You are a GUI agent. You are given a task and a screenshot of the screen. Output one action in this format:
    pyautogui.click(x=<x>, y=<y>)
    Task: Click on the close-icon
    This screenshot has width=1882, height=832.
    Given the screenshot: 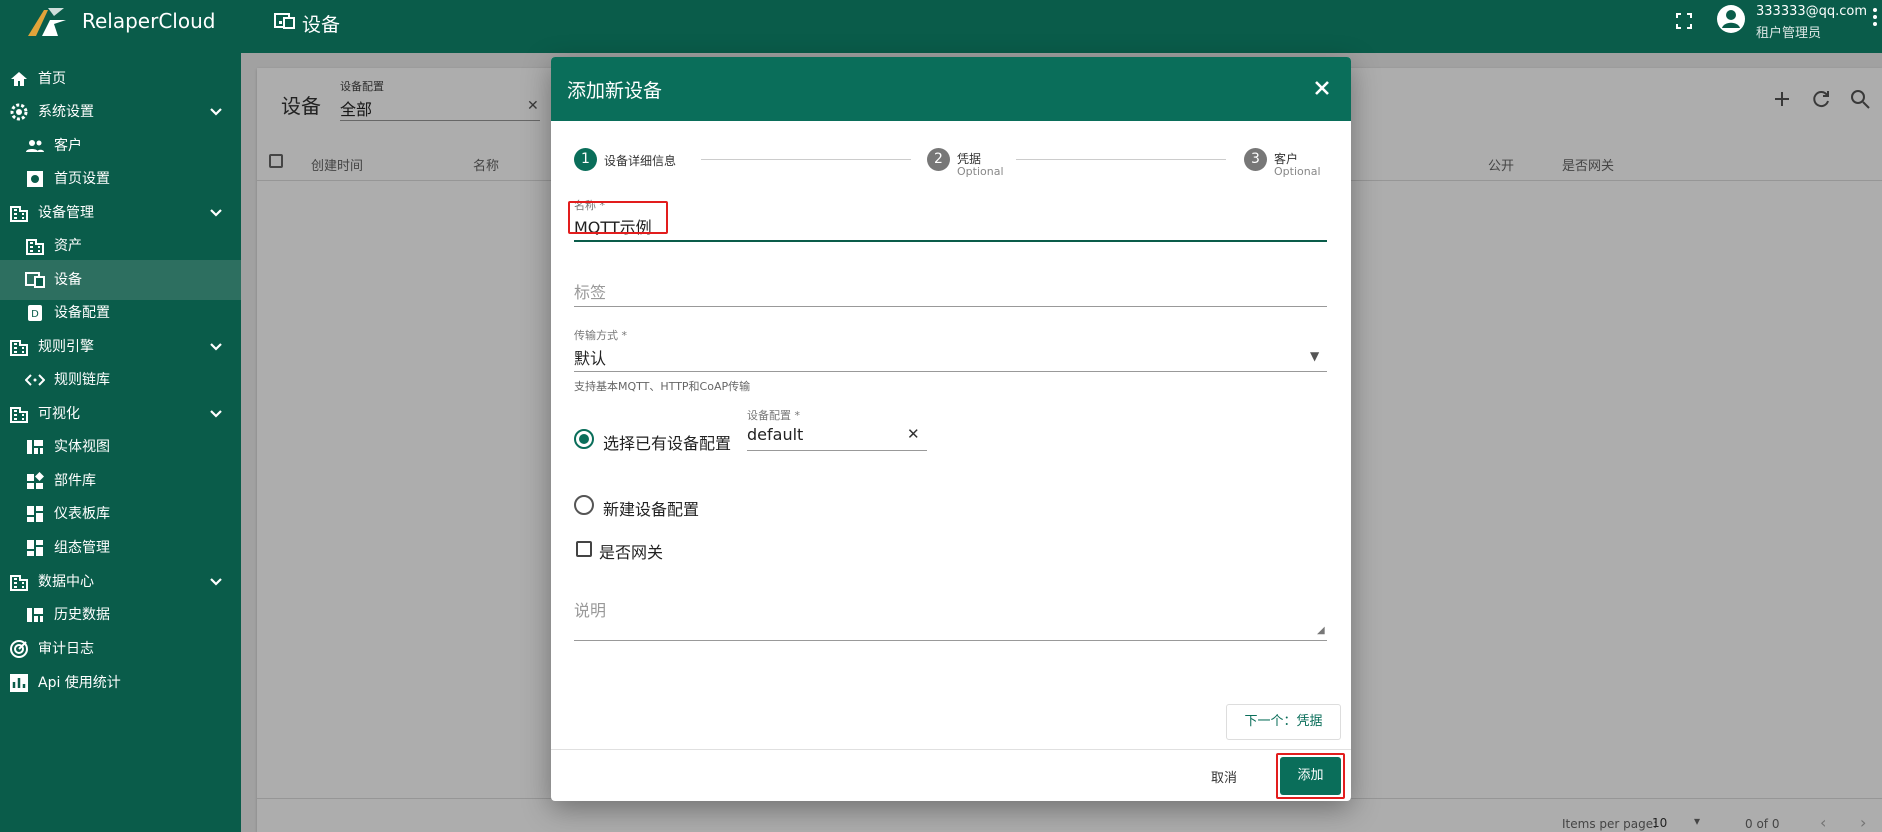 What is the action you would take?
    pyautogui.click(x=1322, y=88)
    